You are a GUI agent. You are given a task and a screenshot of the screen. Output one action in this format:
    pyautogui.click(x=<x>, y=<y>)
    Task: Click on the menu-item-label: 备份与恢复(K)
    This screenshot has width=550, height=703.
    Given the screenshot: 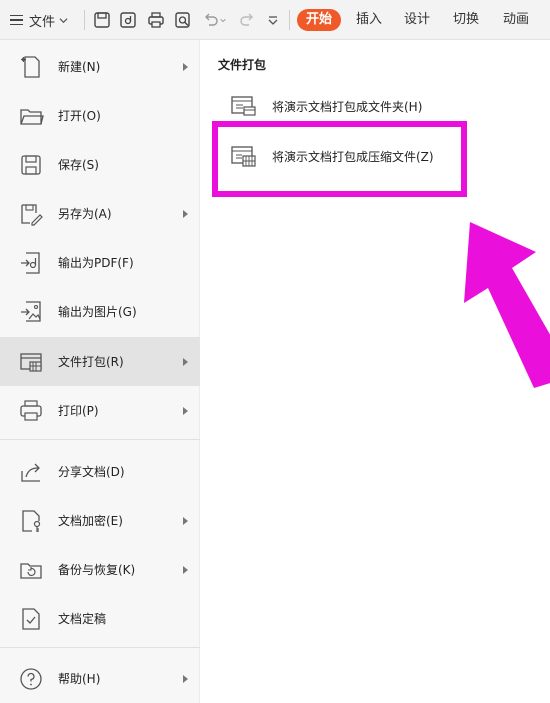 What is the action you would take?
    pyautogui.click(x=97, y=570)
    